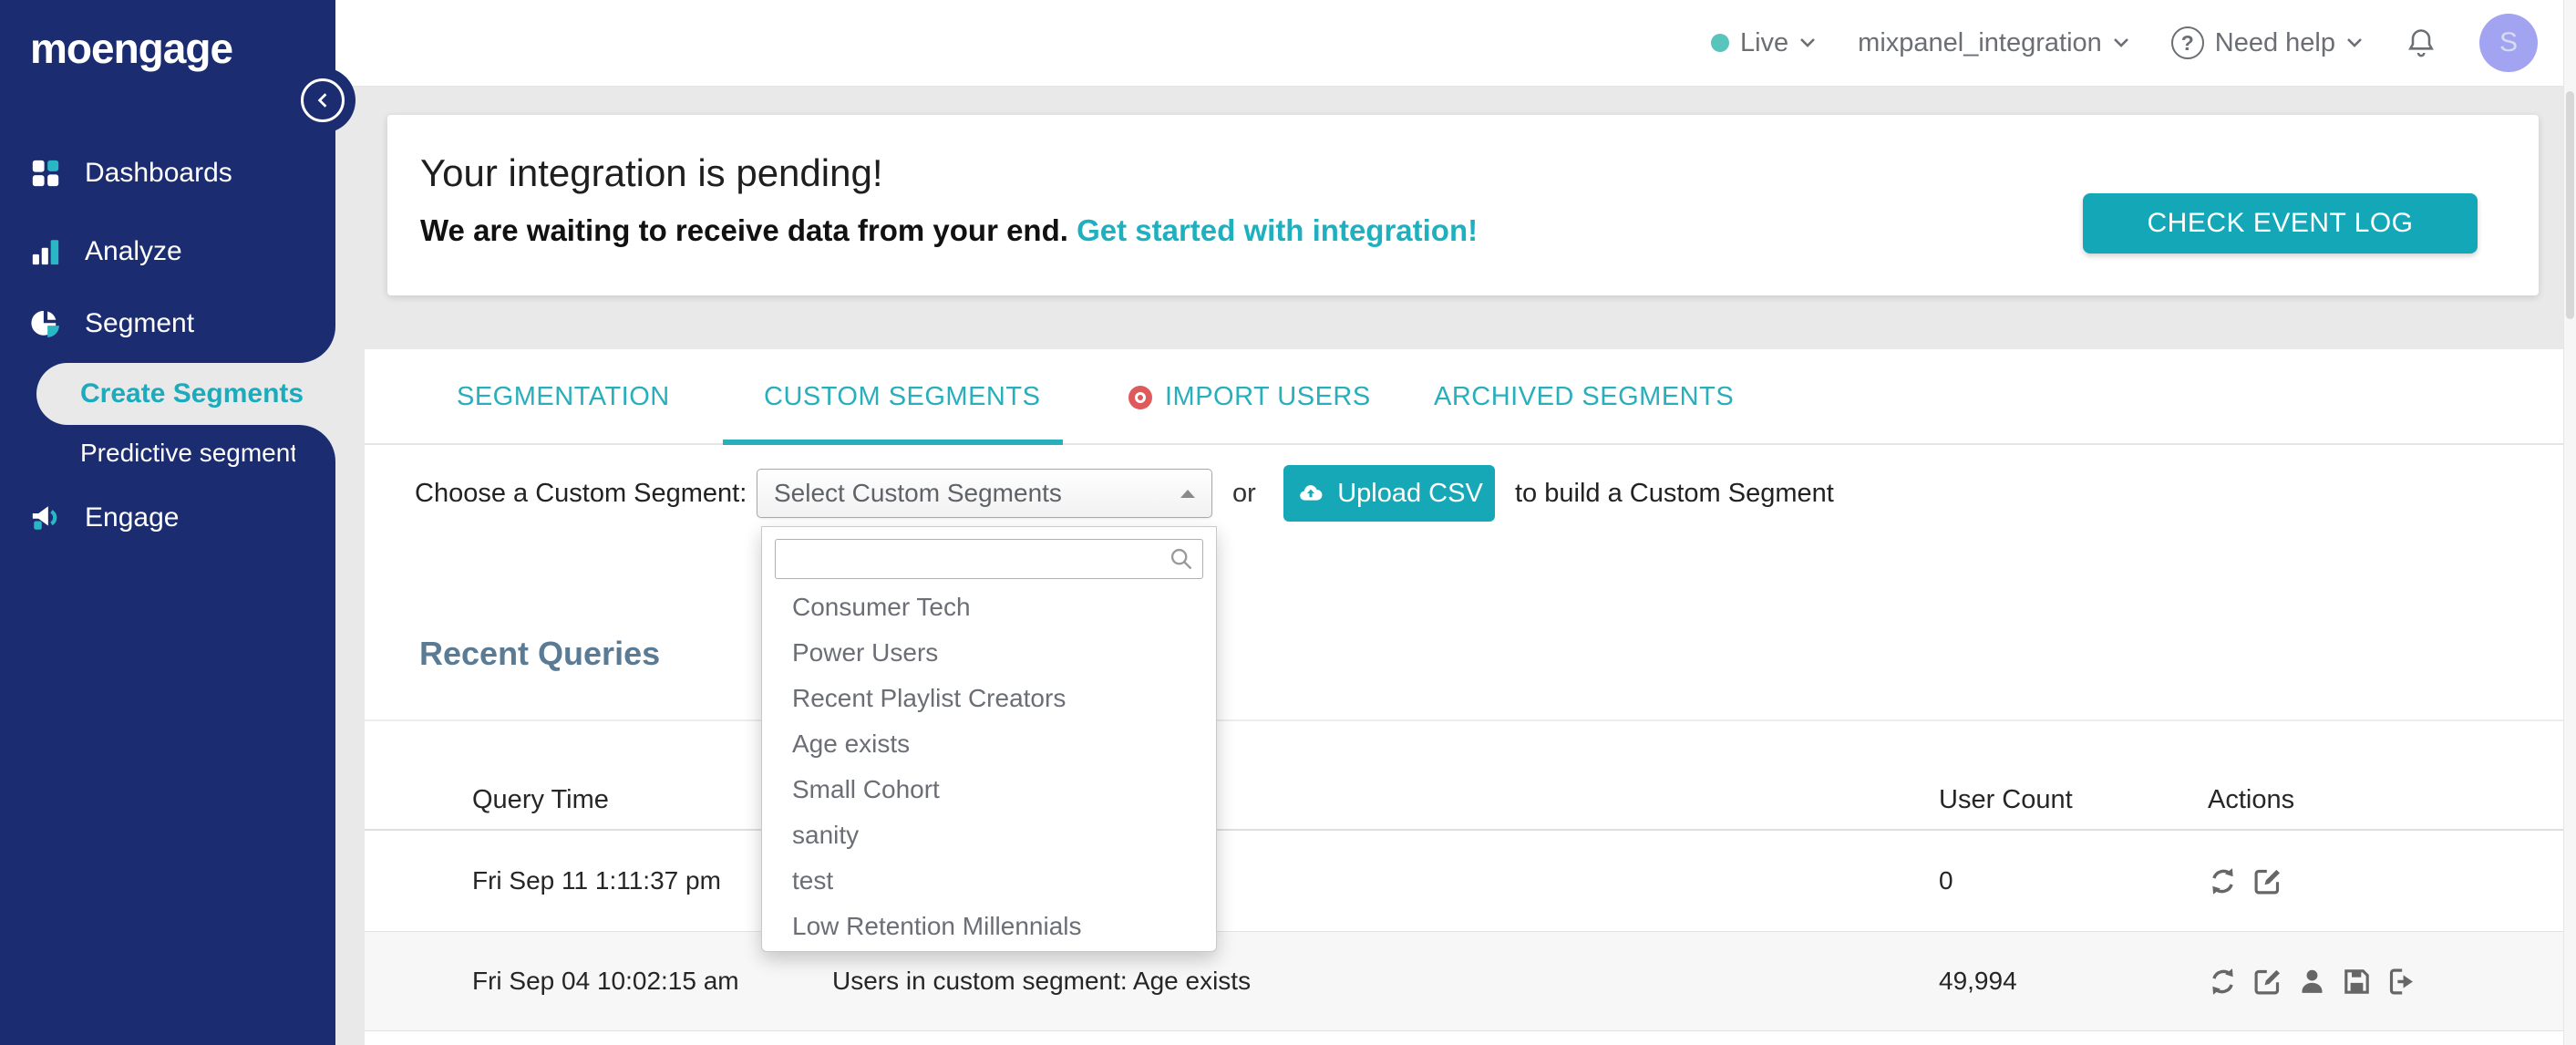 The height and width of the screenshot is (1045, 2576). I want to click on live-status-dot, so click(1719, 43).